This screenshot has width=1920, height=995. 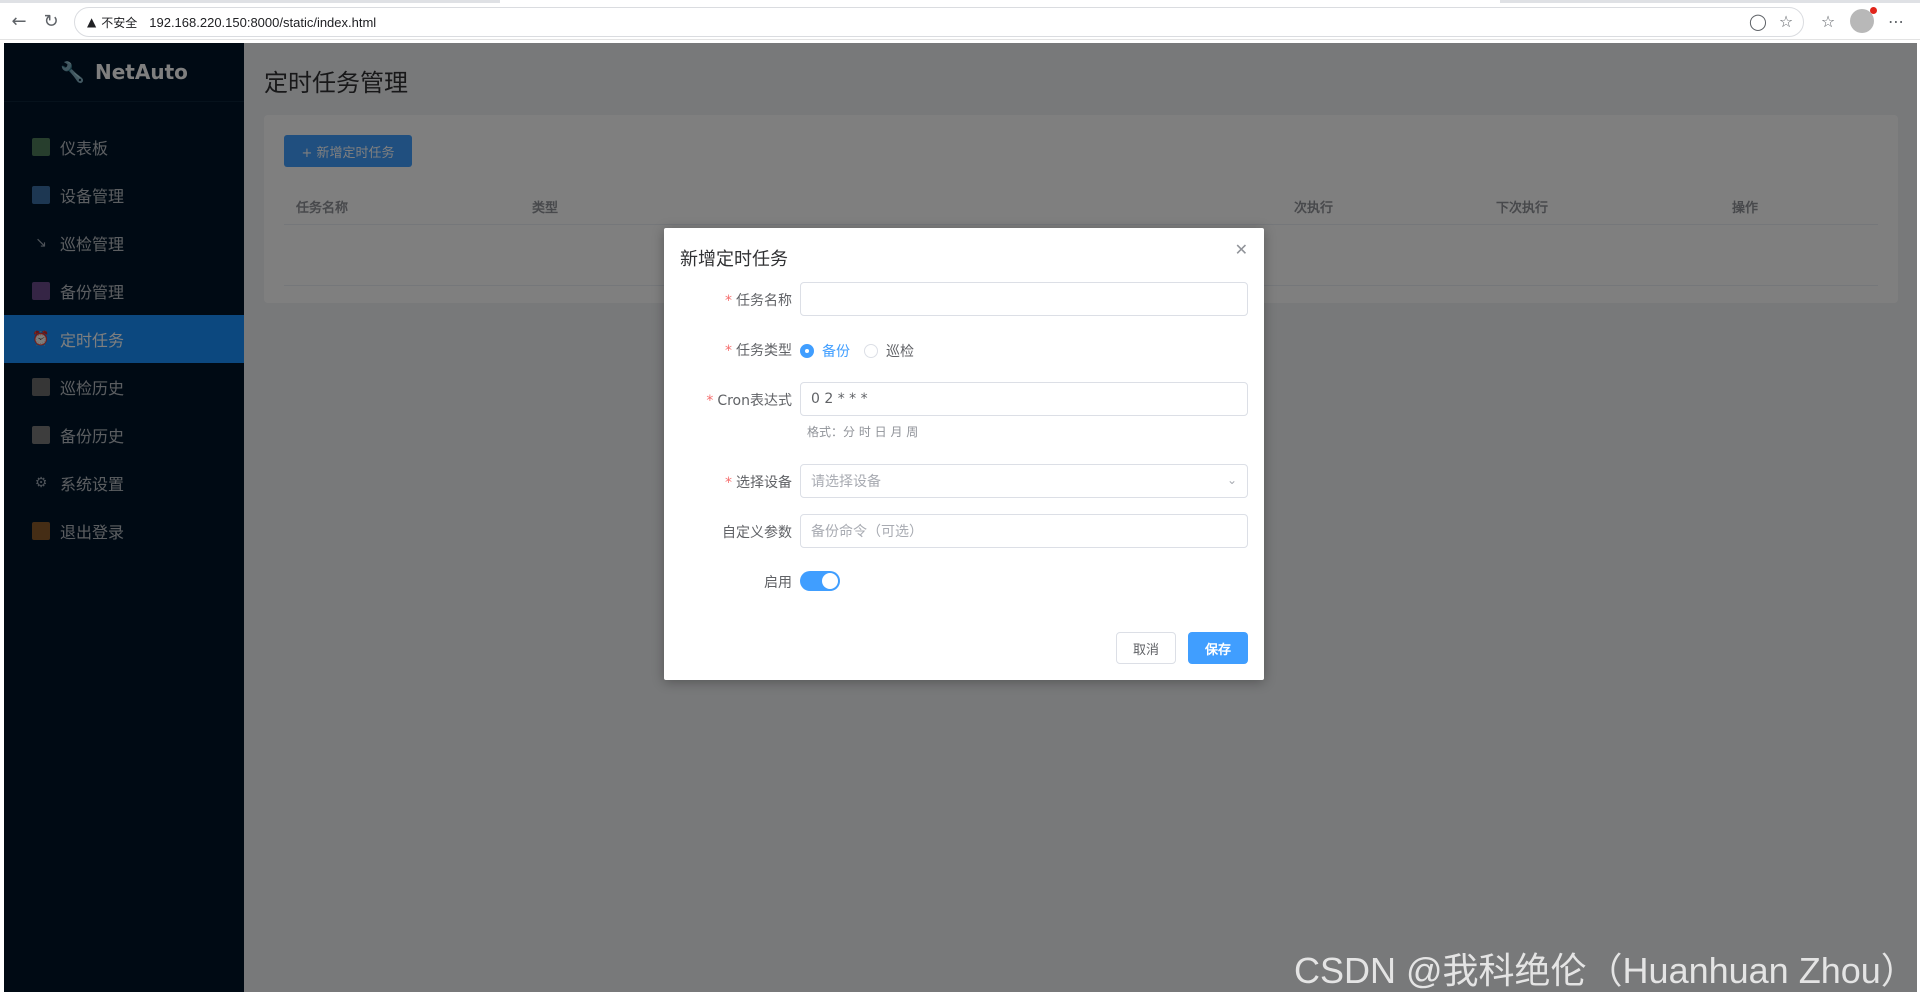 What do you see at coordinates (1146, 648) in the screenshot?
I see `cancel-button: 取消` at bounding box center [1146, 648].